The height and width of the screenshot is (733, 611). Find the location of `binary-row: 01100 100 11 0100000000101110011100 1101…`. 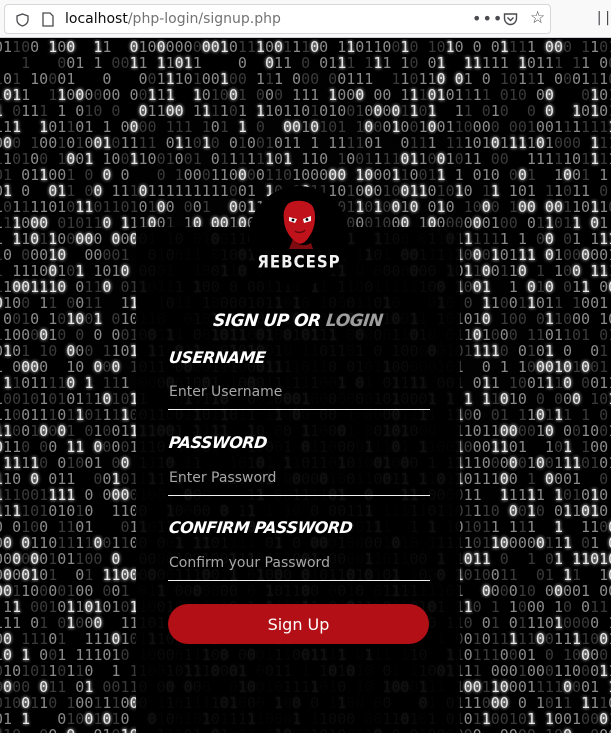

binary-row: 01100 100 11 0100000000101110011100 1101… is located at coordinates (305, 47).